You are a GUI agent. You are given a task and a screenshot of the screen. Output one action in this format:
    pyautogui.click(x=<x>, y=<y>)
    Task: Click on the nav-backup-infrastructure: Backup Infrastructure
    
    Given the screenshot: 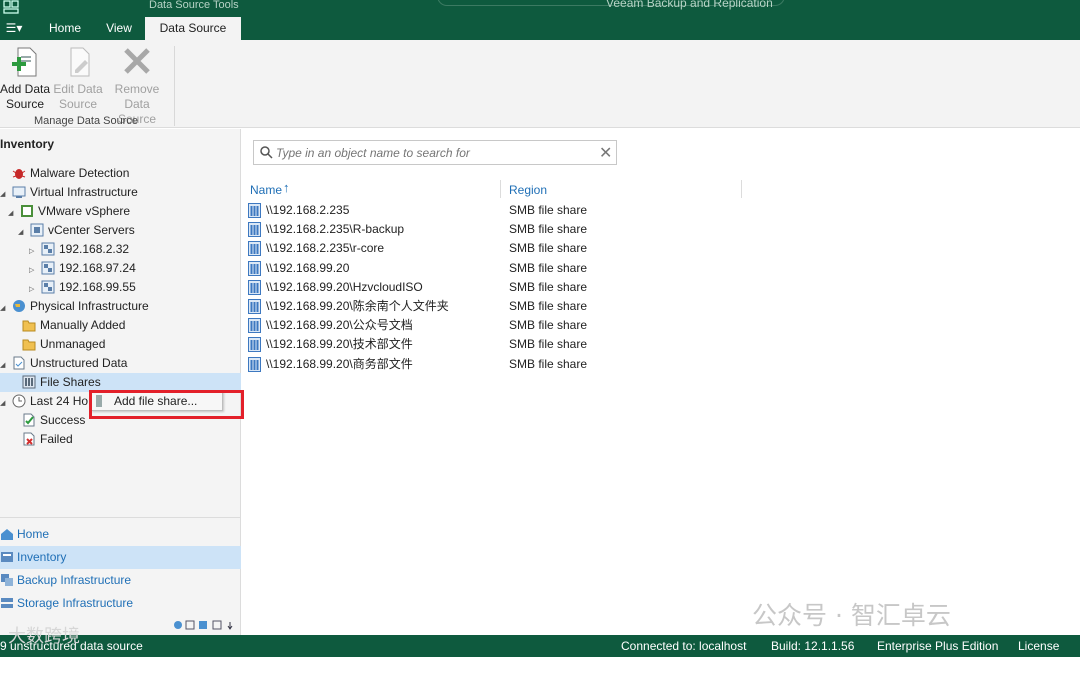 What is the action you would take?
    pyautogui.click(x=120, y=580)
    